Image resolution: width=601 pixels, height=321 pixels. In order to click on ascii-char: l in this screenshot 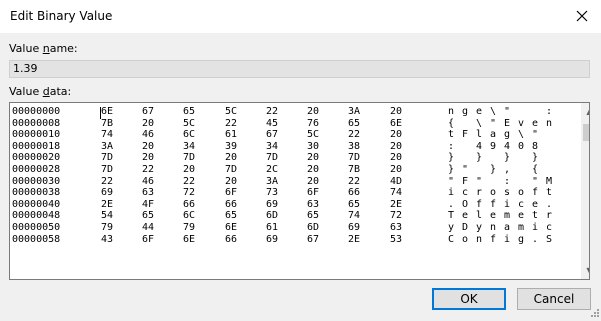, I will do `click(479, 216)`.